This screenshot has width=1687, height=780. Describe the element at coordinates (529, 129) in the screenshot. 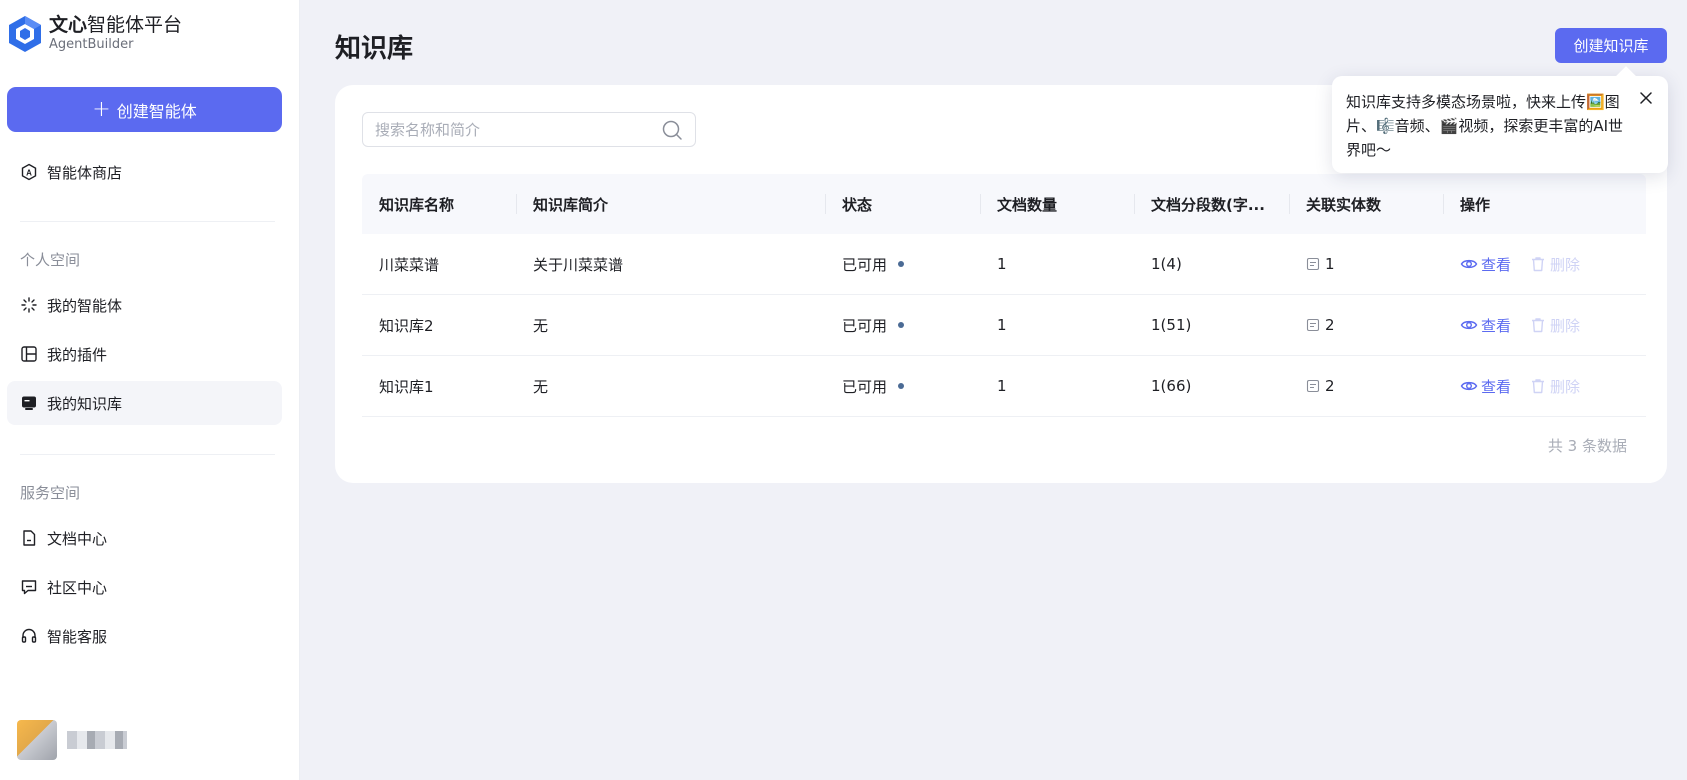

I see `search-input: 搜索名称和简介` at that location.